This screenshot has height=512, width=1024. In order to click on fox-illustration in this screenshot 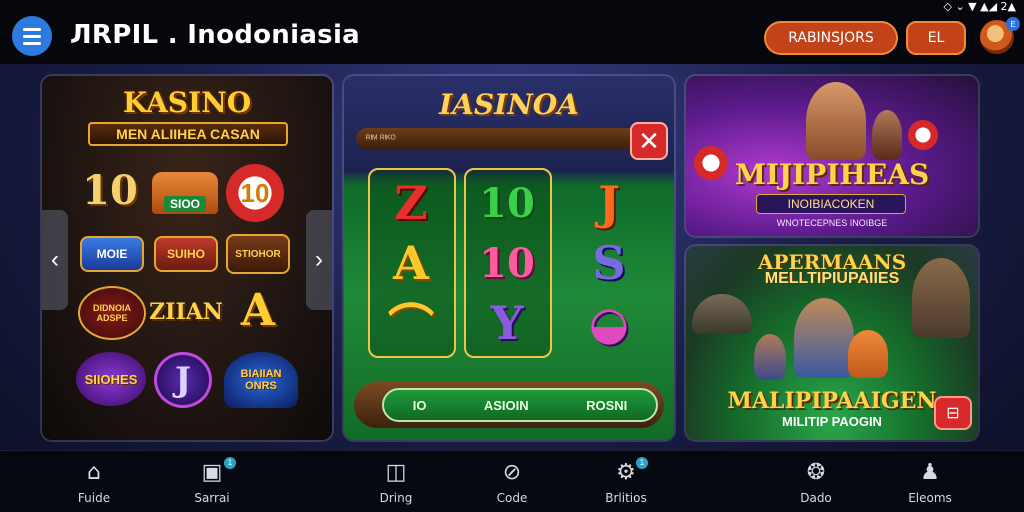, I will do `click(868, 354)`.